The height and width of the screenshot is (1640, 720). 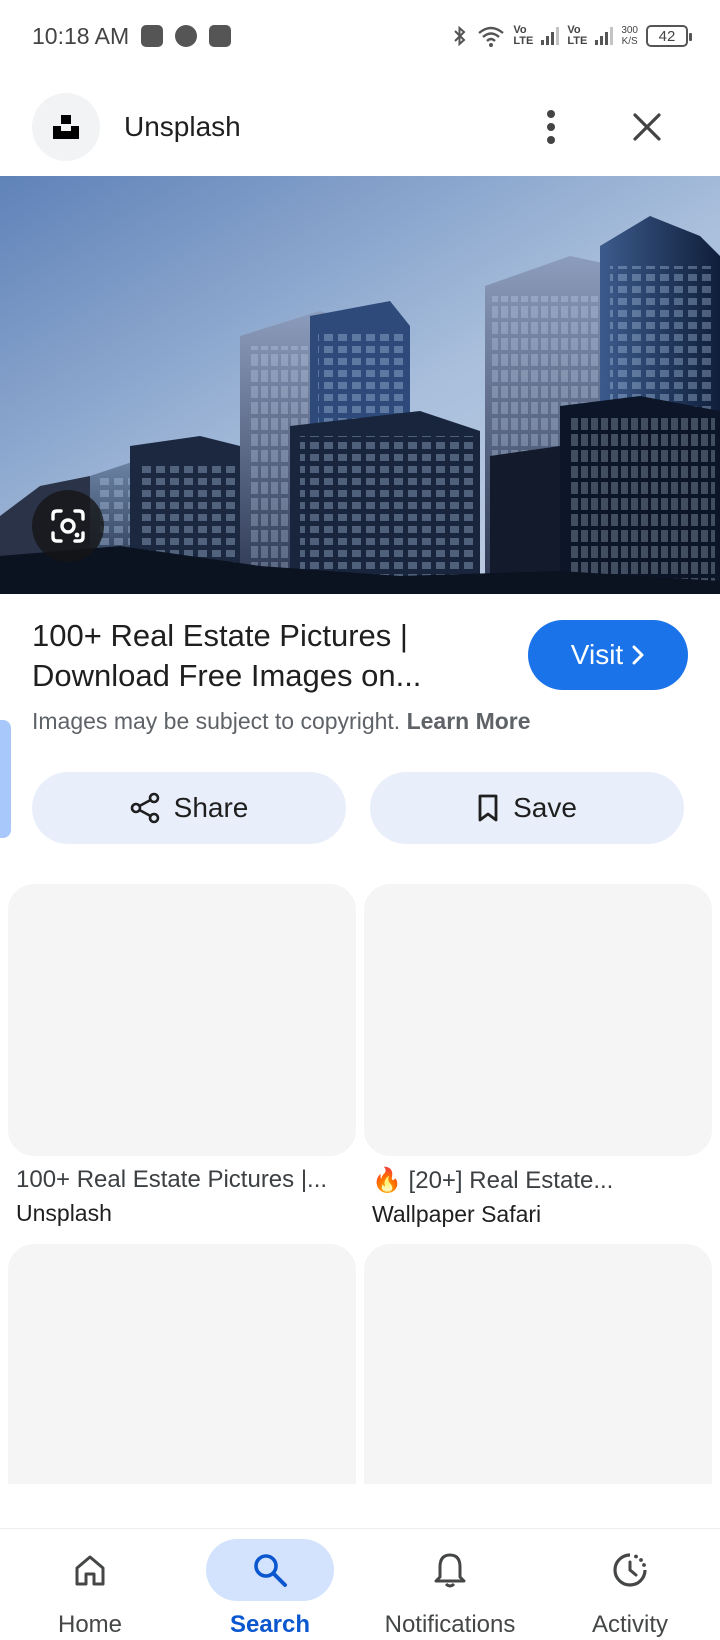 I want to click on share-button: Share, so click(x=189, y=808).